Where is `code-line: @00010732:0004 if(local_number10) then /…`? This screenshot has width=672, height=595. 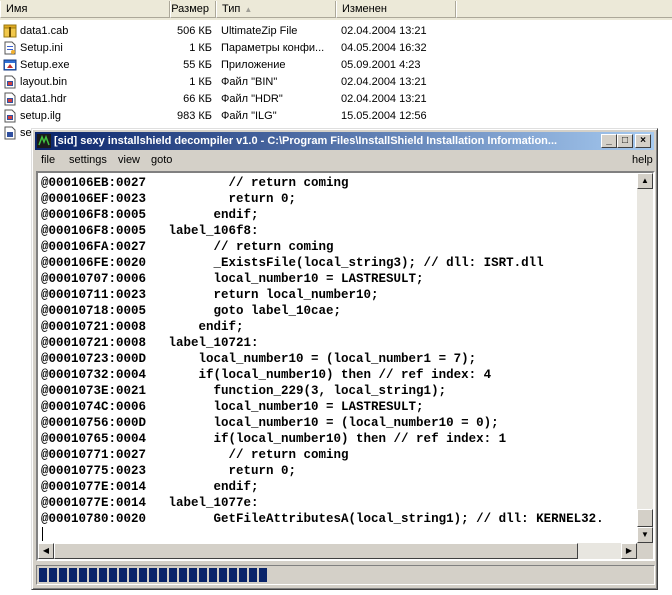 code-line: @00010732:0004 if(local_number10) then /… is located at coordinates (266, 375).